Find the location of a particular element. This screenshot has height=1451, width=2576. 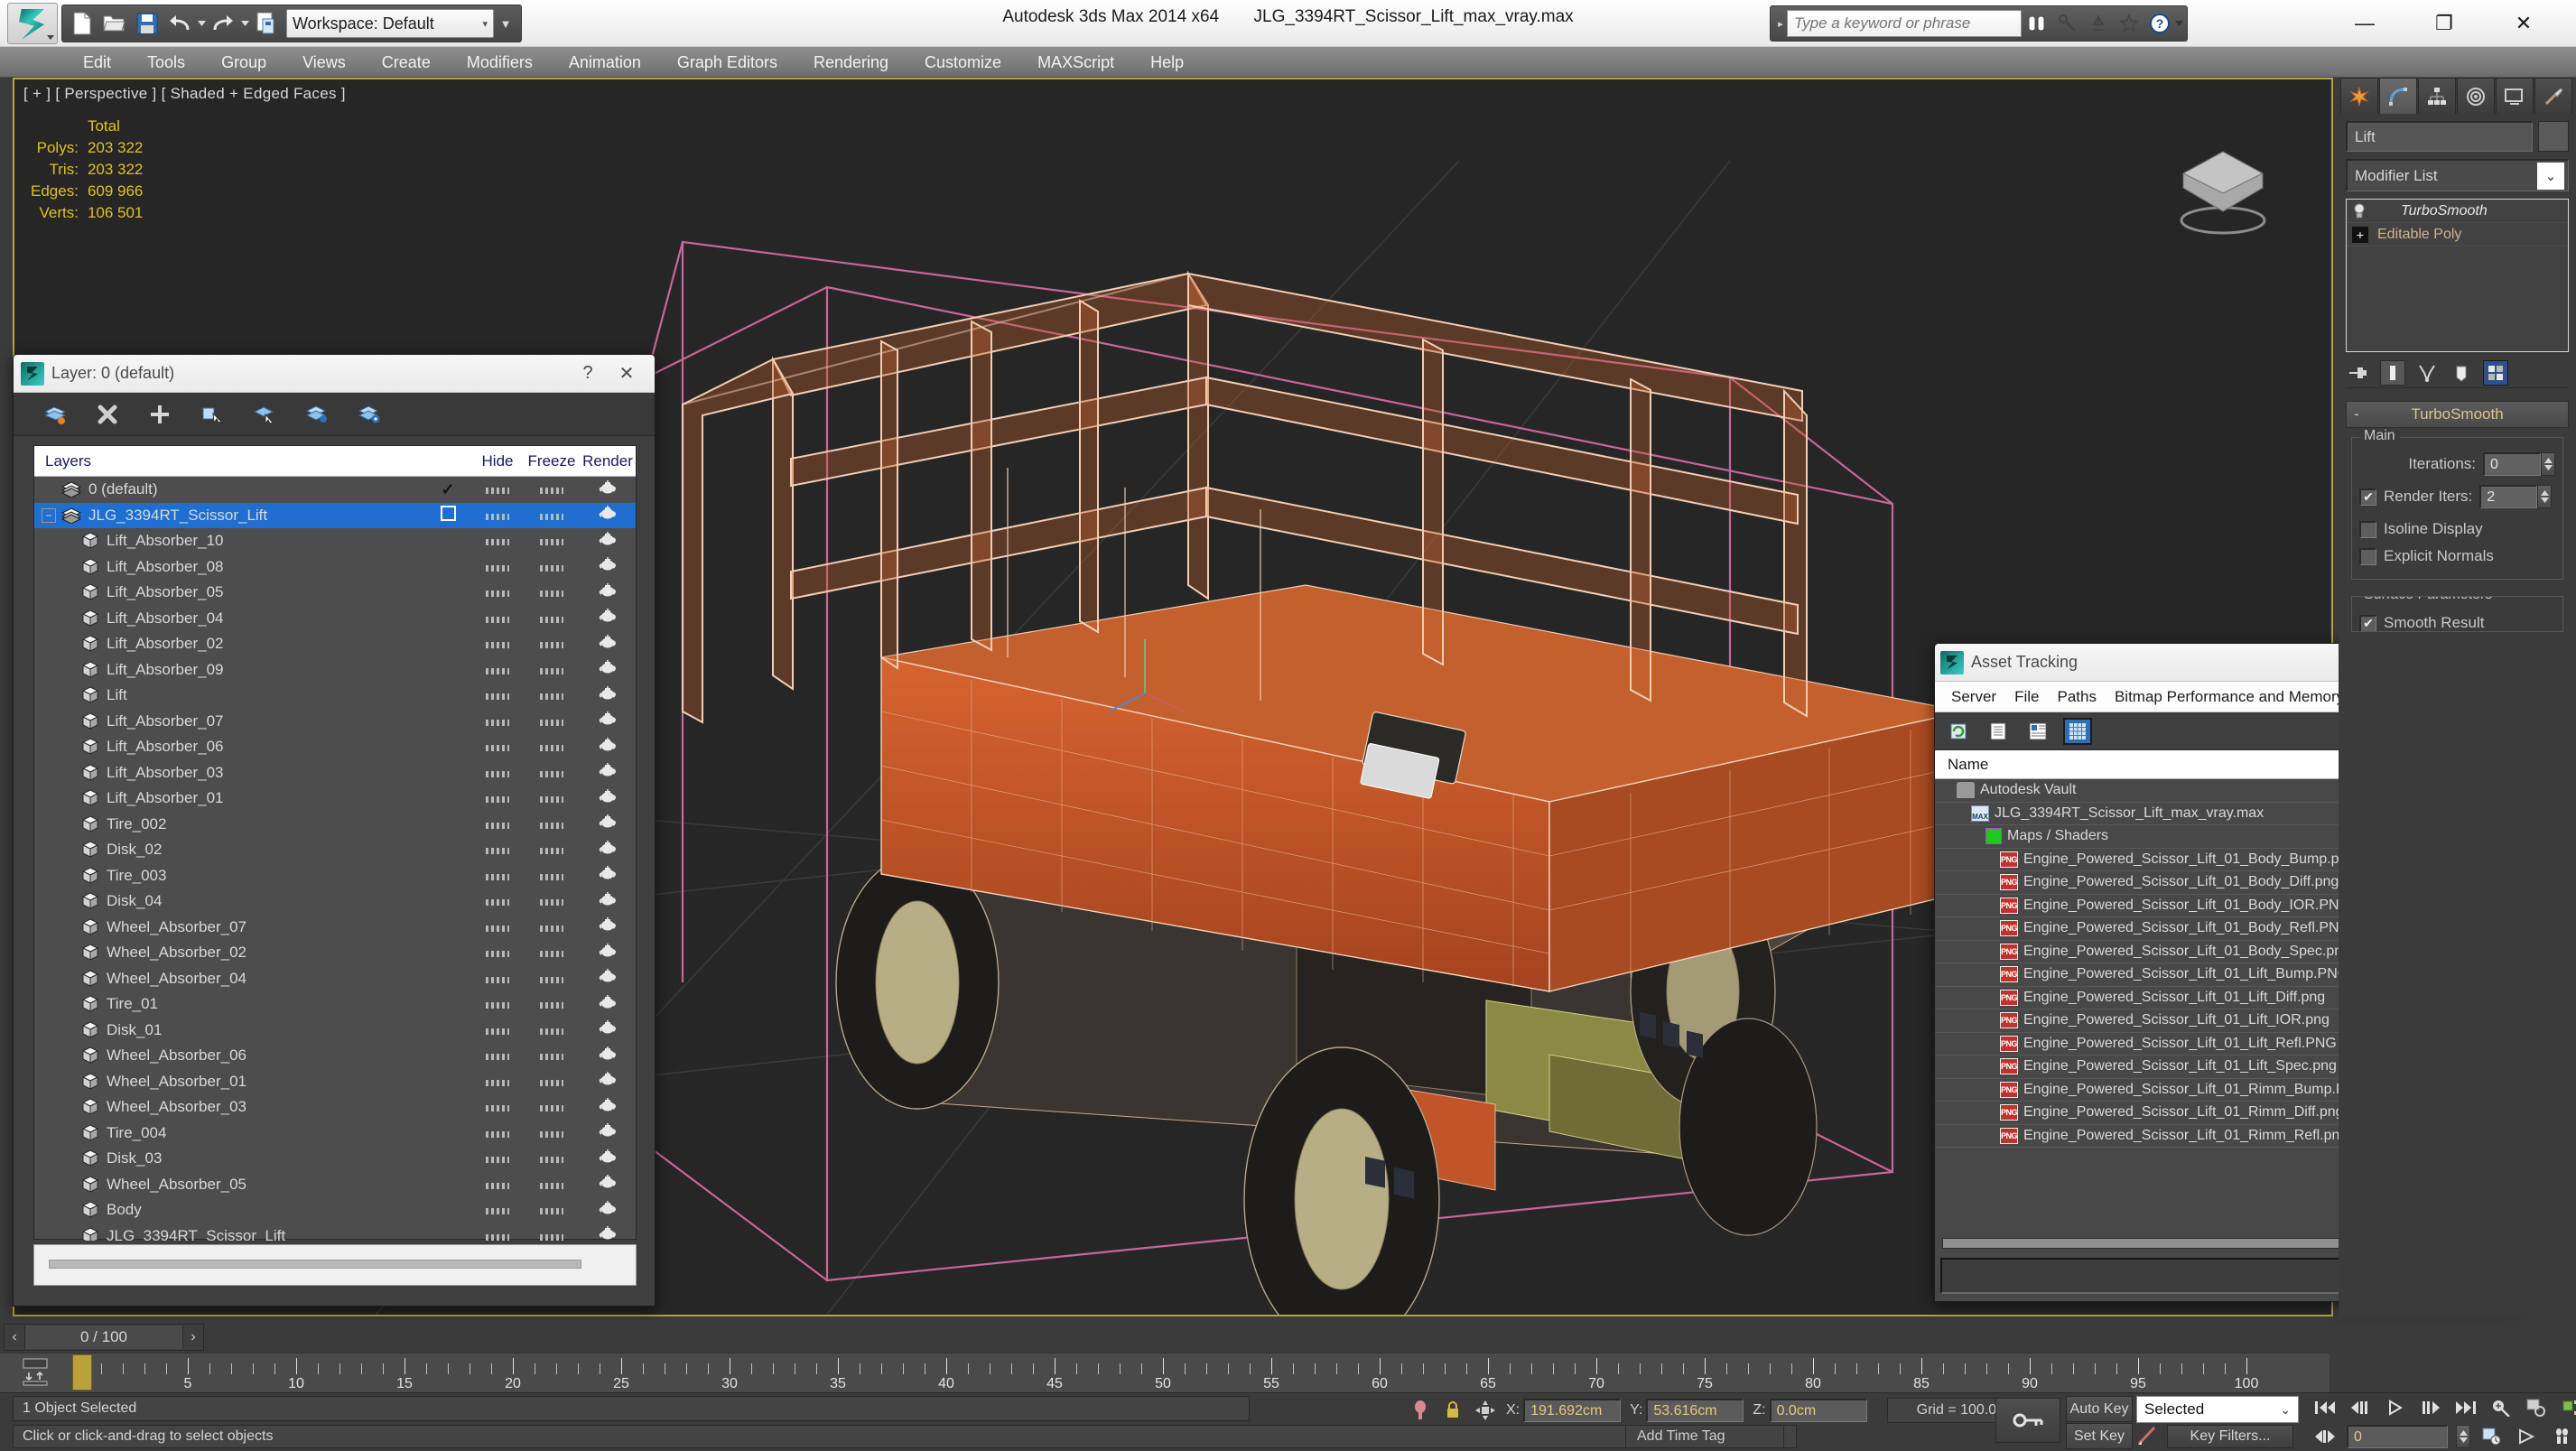

highlight-selected-objects-layers-icon is located at coordinates (317, 414).